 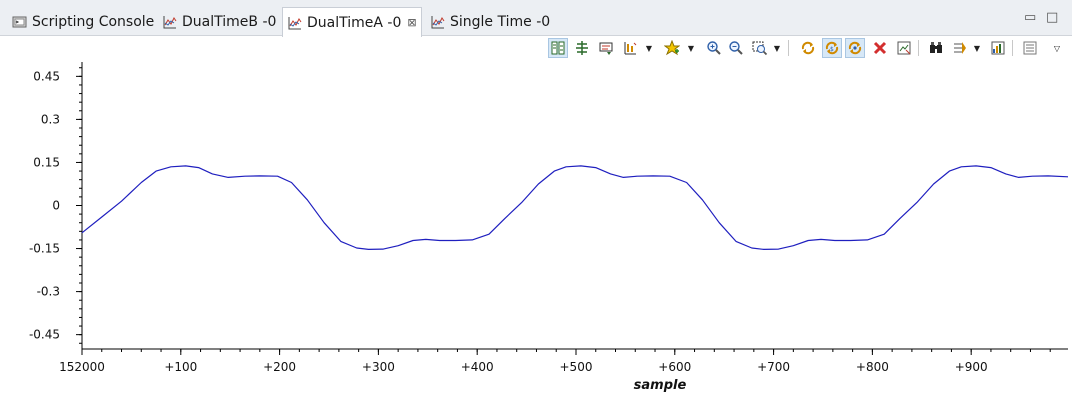 I want to click on minimize-icon: ▭, so click(x=1030, y=17).